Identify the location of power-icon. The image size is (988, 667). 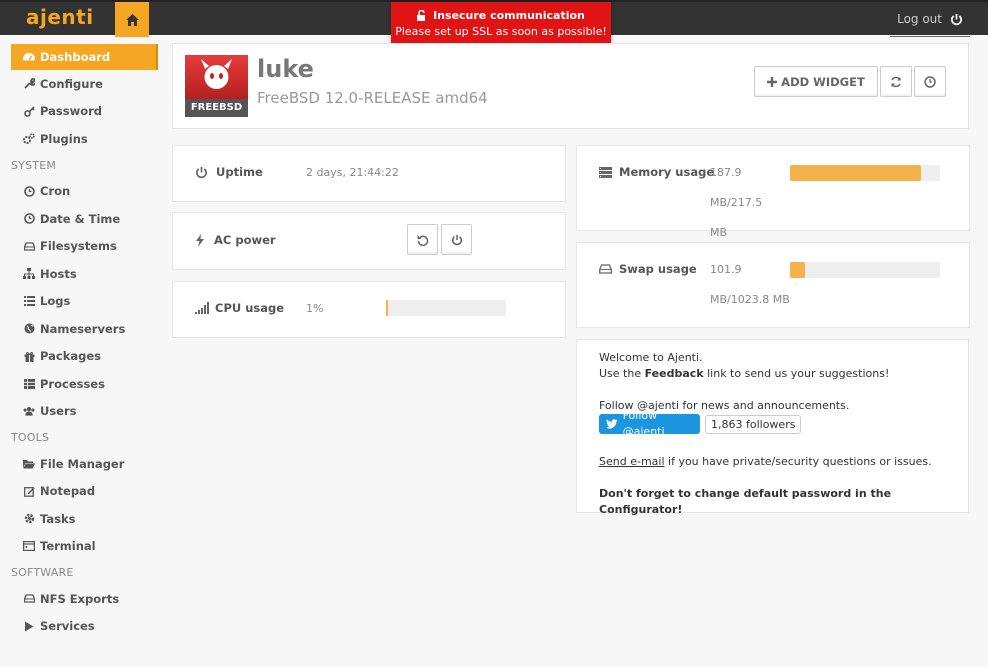
(956, 19).